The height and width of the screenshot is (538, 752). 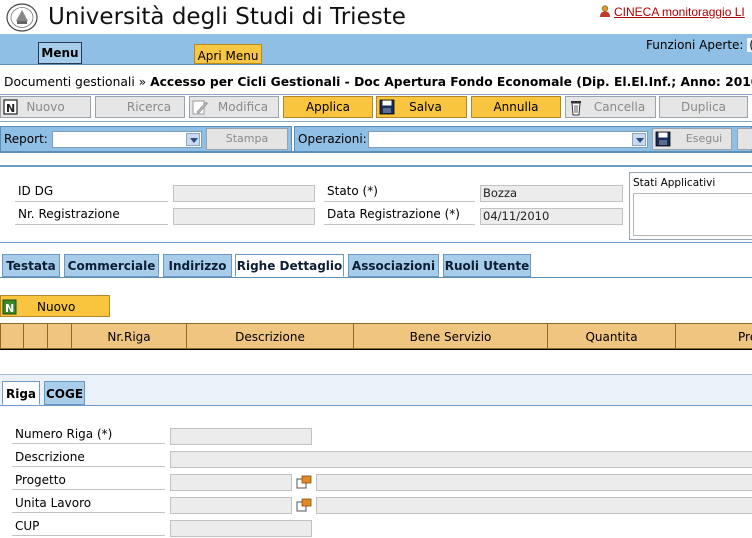 I want to click on progetto-description-field, so click(x=534, y=482).